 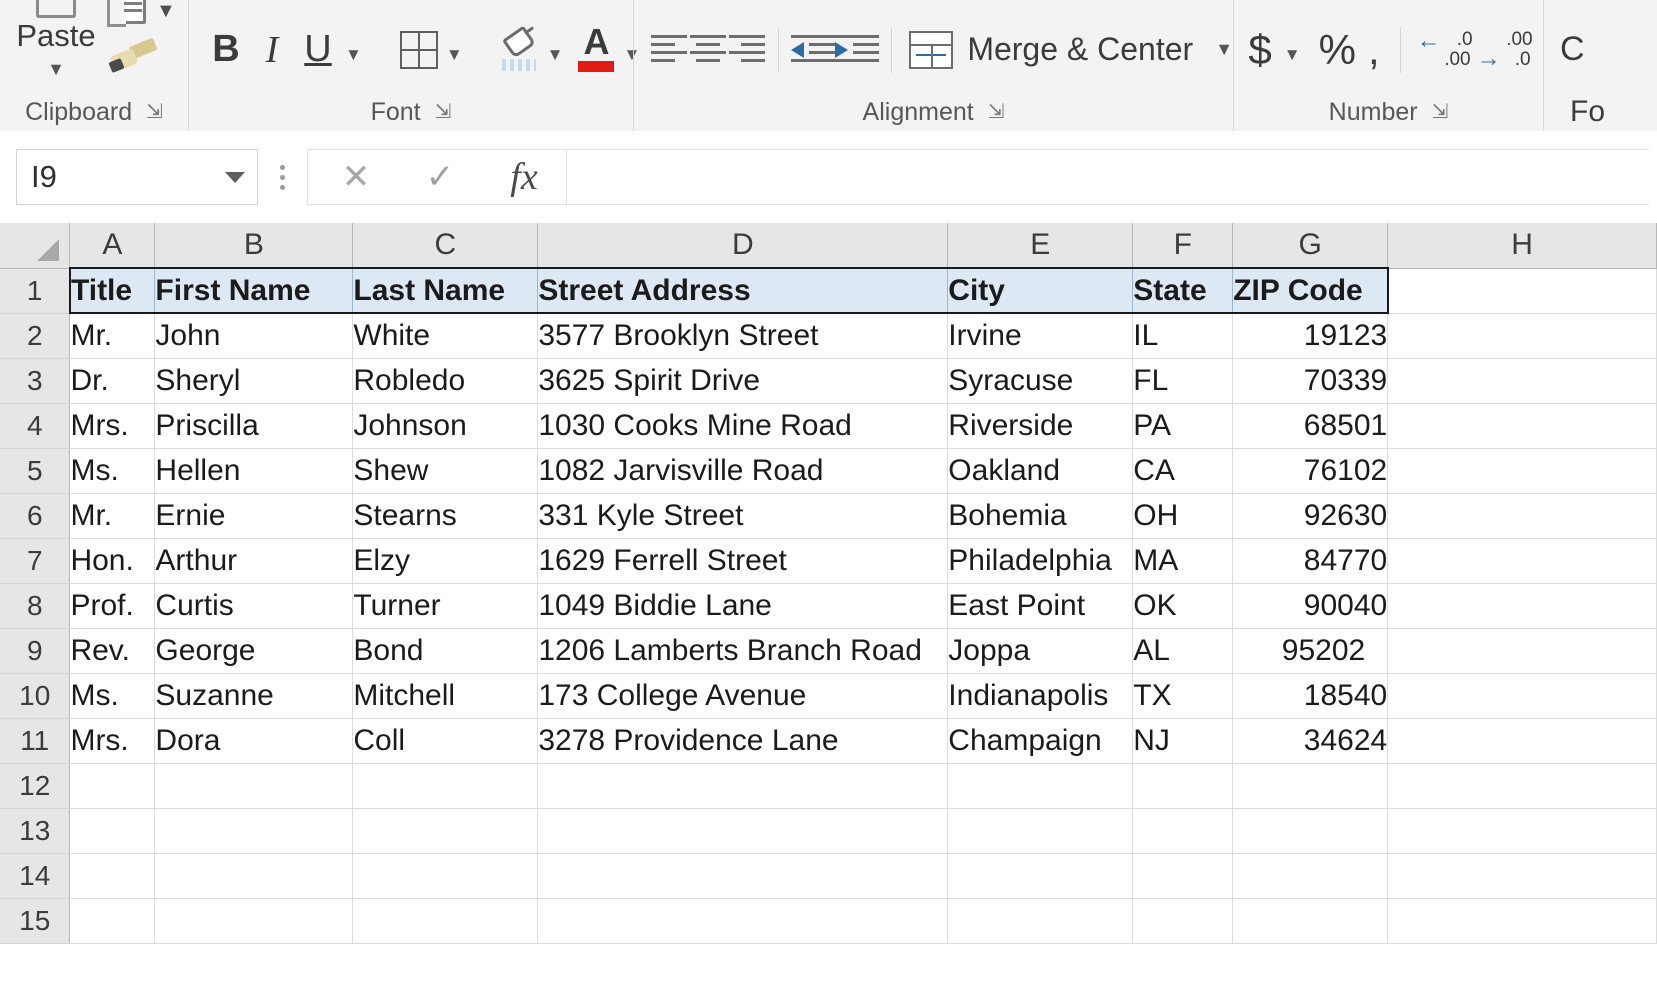 What do you see at coordinates (743, 246) in the screenshot?
I see `column-header-d: D` at bounding box center [743, 246].